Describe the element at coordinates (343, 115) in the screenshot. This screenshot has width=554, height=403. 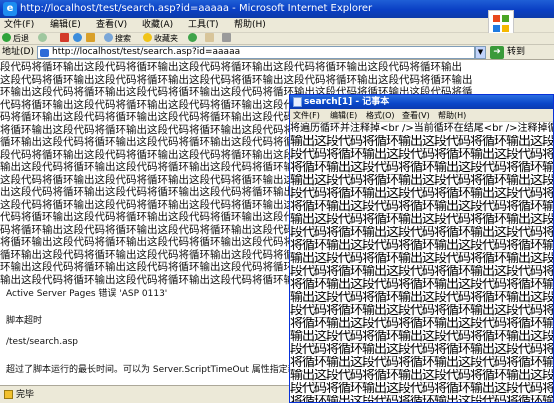
I see `notepad-menu-edit: 编辑(E)` at that location.